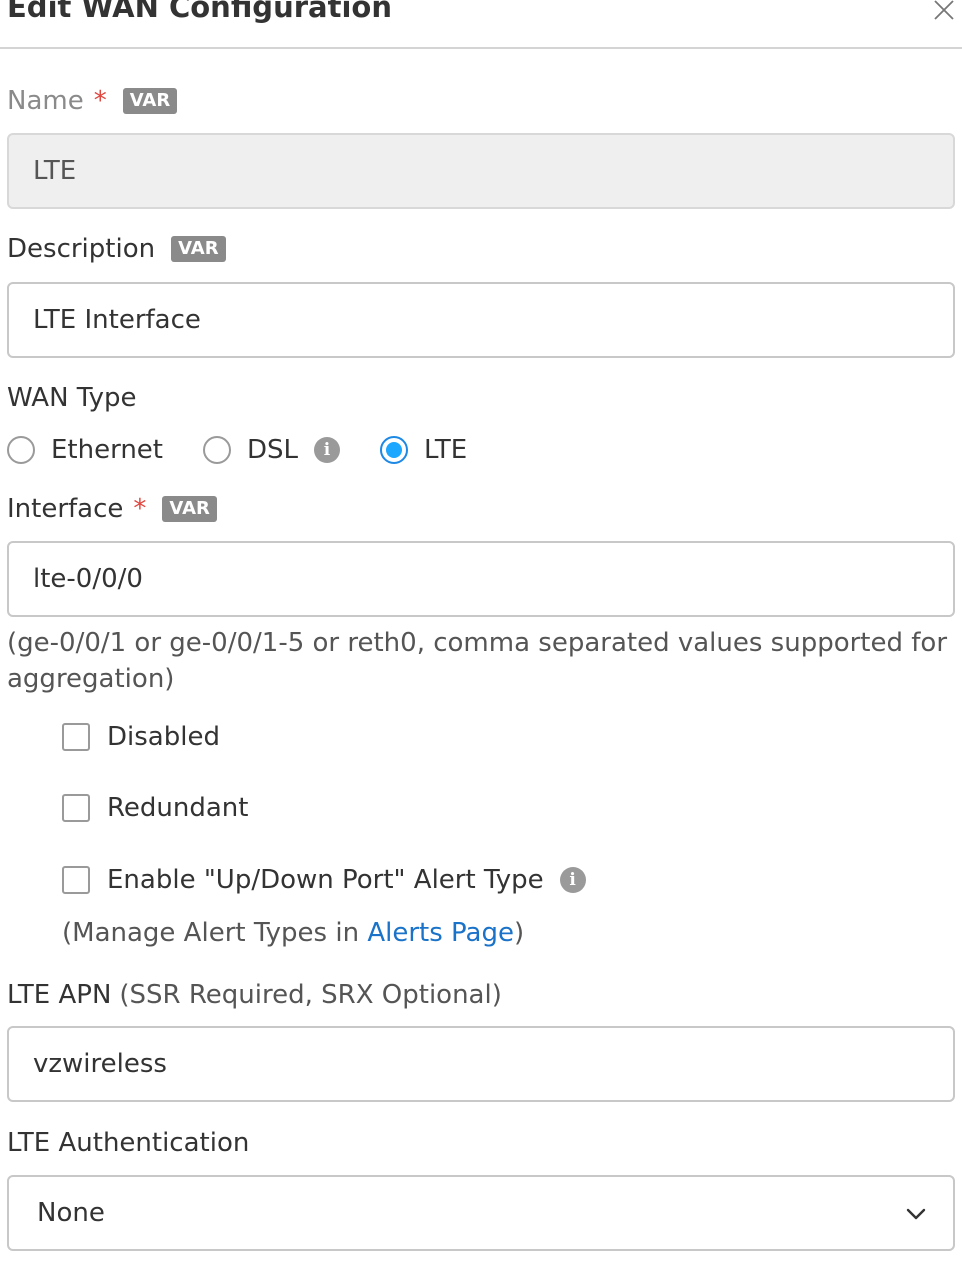  I want to click on dialog-header: Edit WAN Configuration, so click(481, 24).